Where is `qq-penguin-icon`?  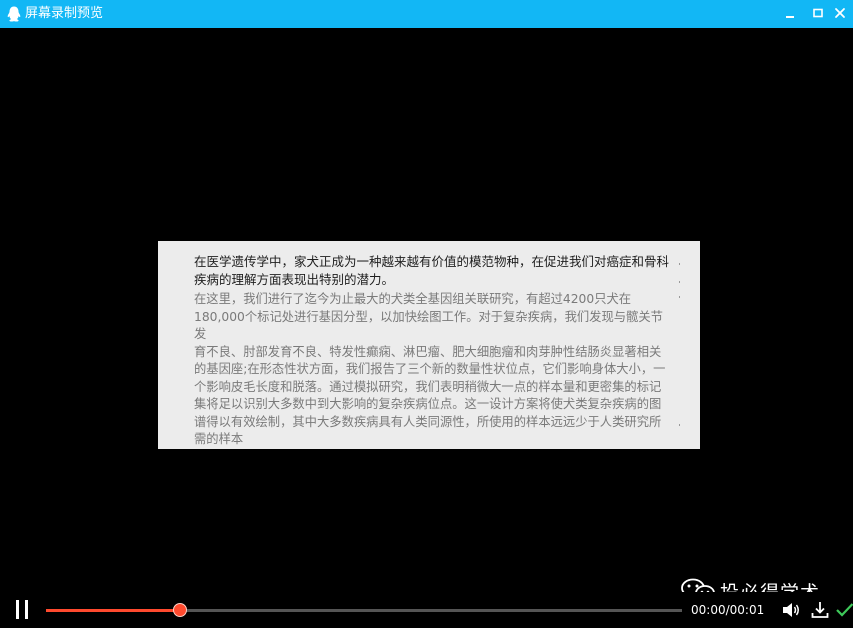
qq-penguin-icon is located at coordinates (14, 14).